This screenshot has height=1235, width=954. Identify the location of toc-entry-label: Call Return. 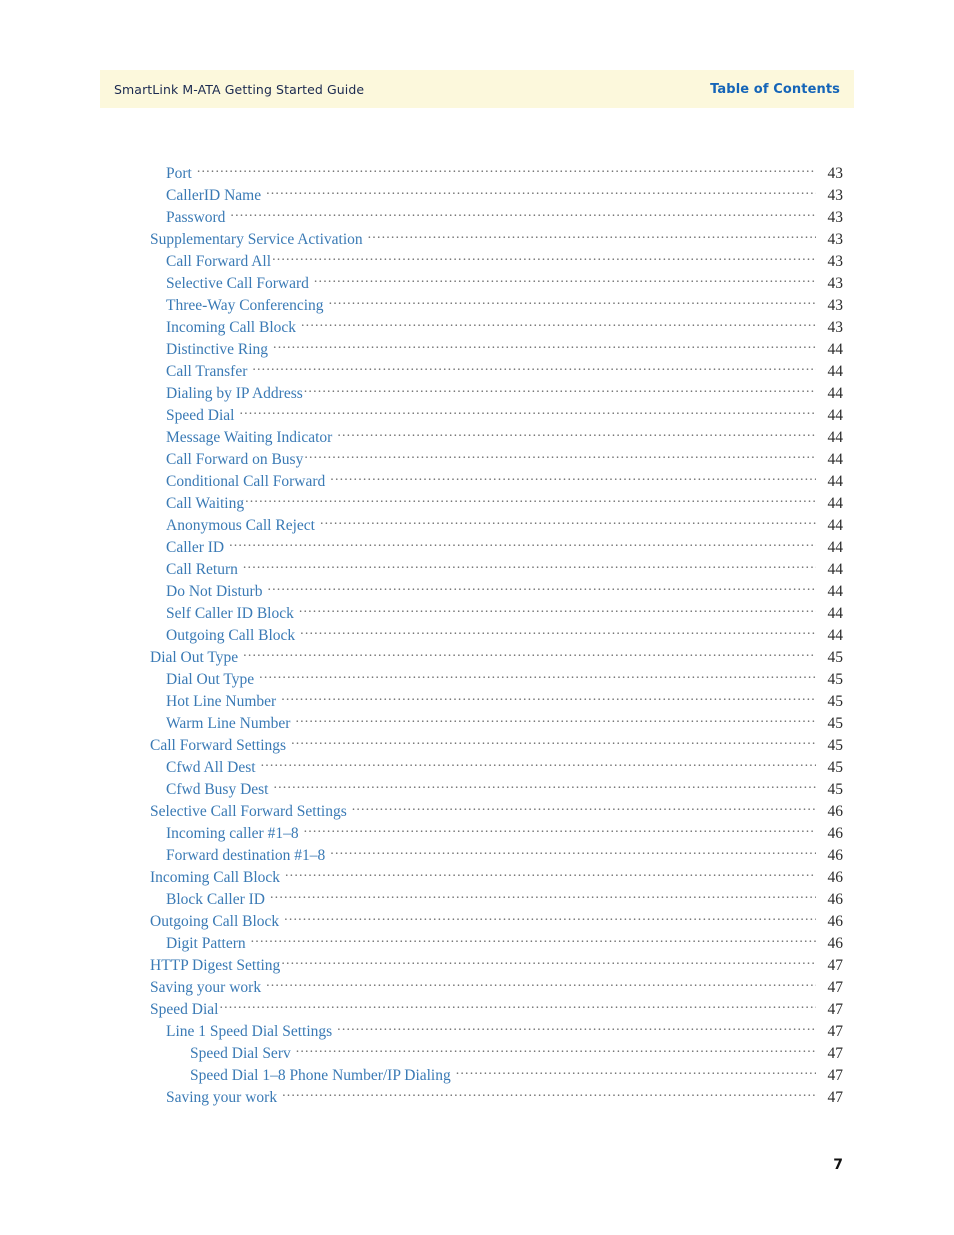
(202, 569).